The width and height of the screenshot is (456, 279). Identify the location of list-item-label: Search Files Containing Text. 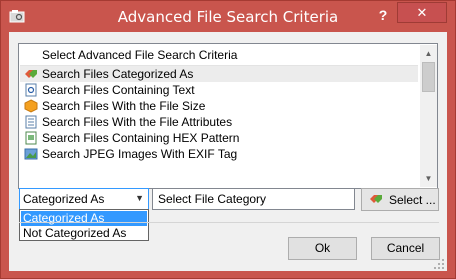
(118, 90).